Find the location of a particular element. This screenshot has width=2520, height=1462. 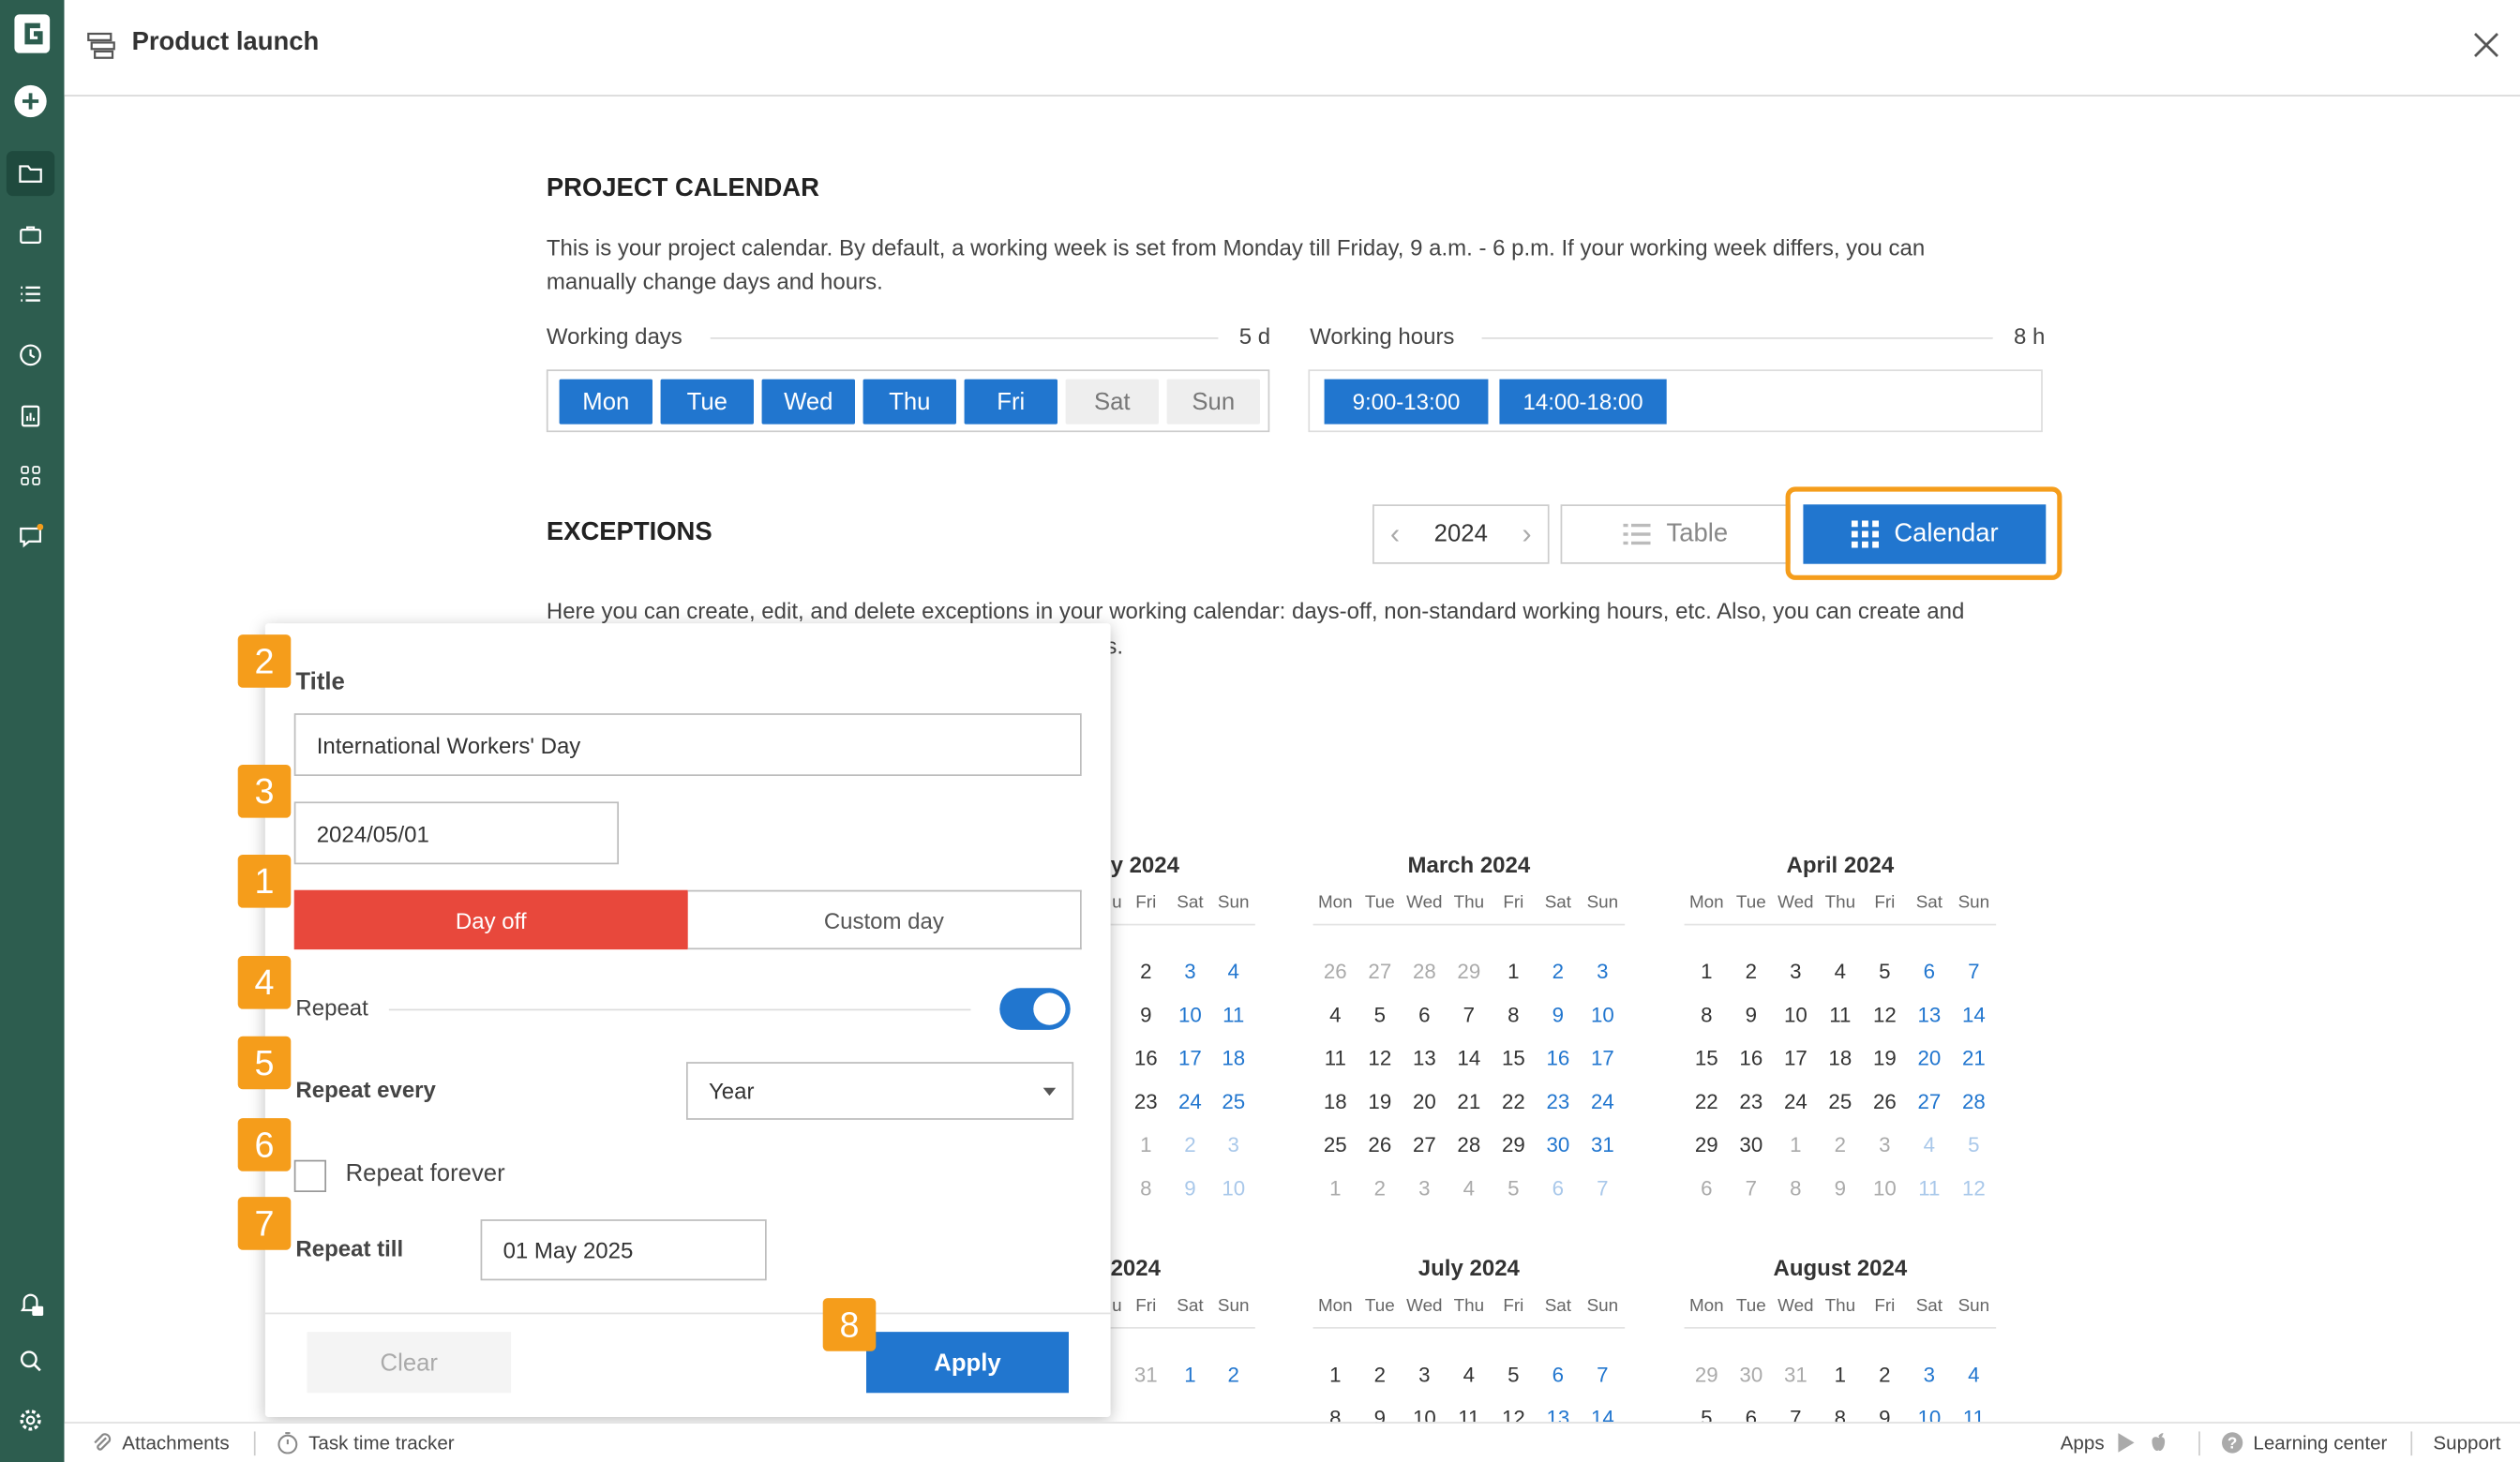

support-link: Support is located at coordinates (2466, 1442).